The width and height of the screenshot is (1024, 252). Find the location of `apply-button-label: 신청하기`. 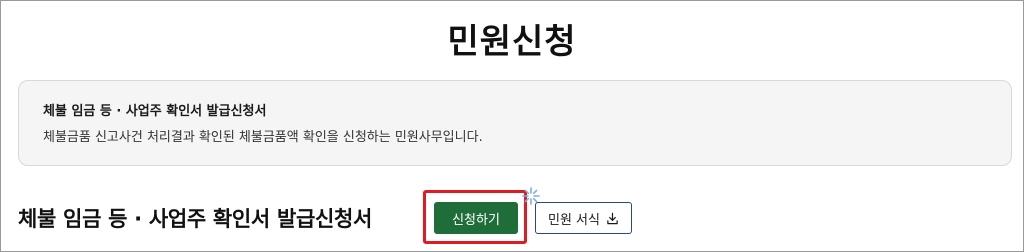

apply-button-label: 신청하기 is located at coordinates (476, 220).